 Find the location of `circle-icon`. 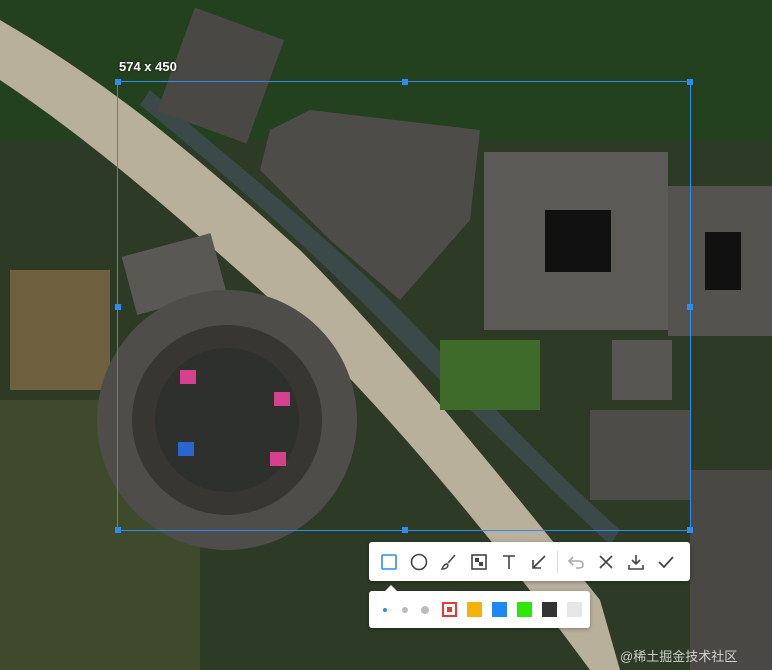

circle-icon is located at coordinates (419, 561).